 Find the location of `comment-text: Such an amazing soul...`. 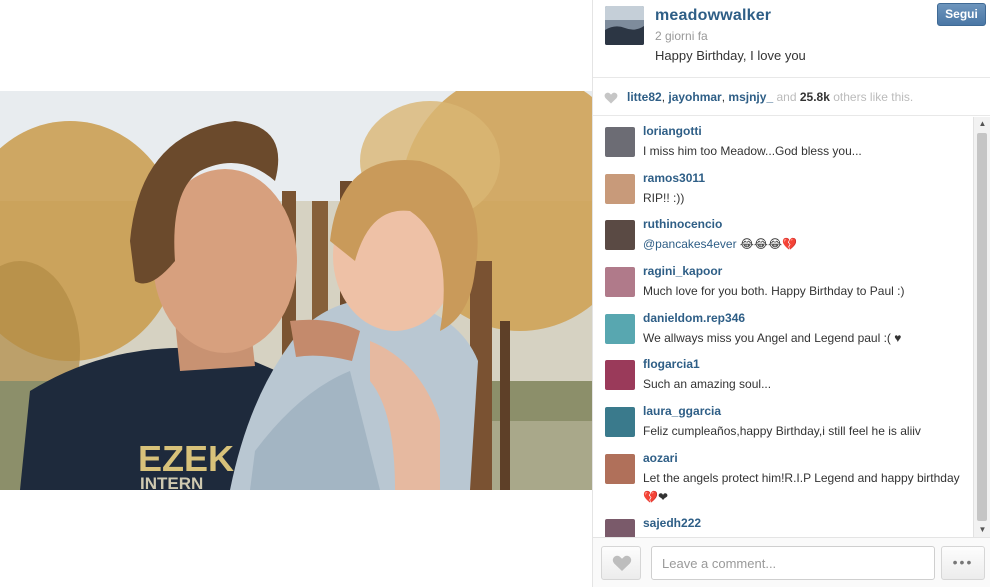

comment-text: Such an amazing soul... is located at coordinates (707, 384).